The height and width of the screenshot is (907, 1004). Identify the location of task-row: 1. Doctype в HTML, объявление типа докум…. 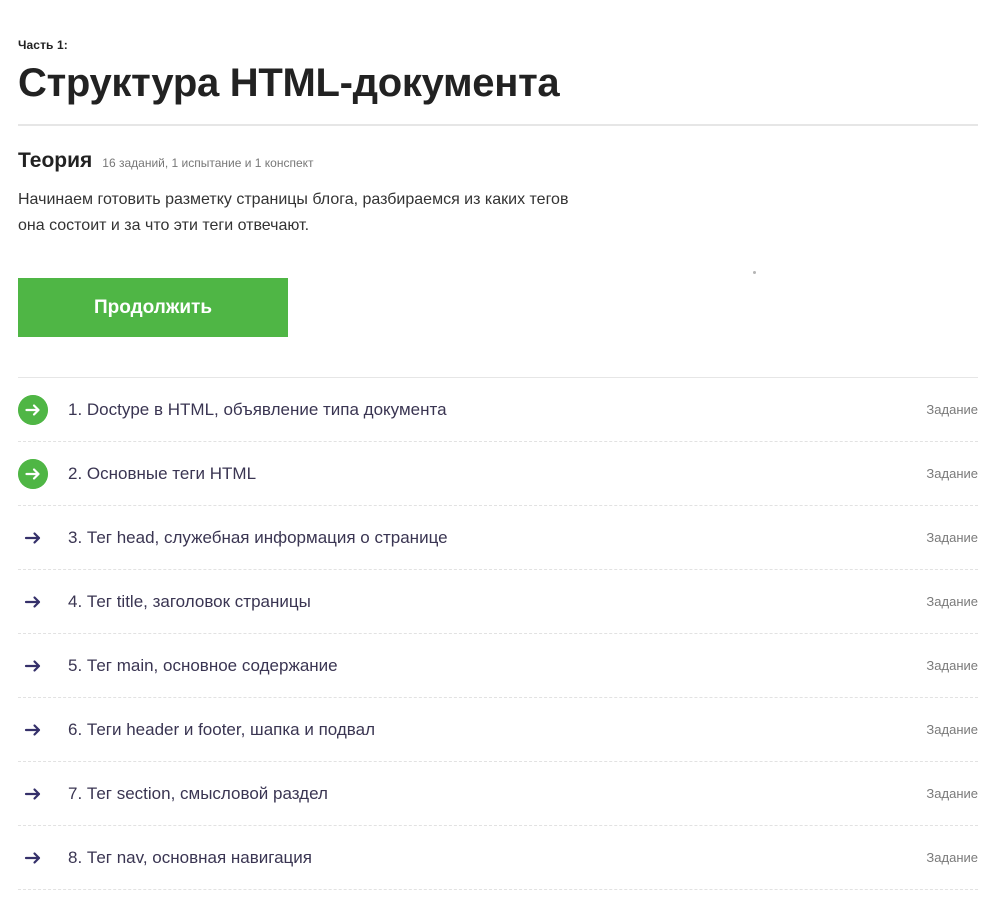
(498, 410).